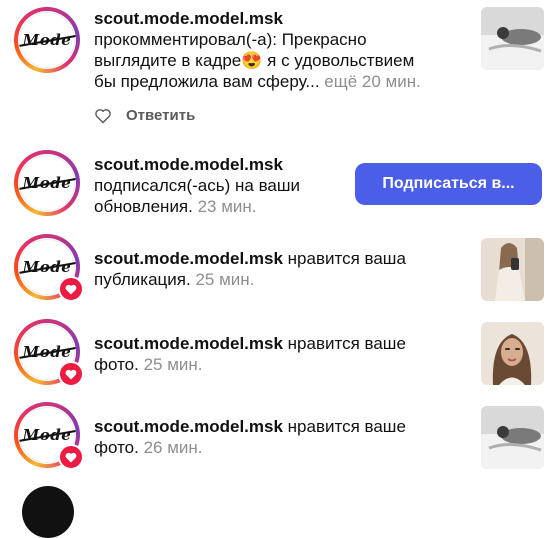 This screenshot has height=538, width=558. Describe the element at coordinates (143, 206) in the screenshot. I see `action-text: обновления.` at that location.